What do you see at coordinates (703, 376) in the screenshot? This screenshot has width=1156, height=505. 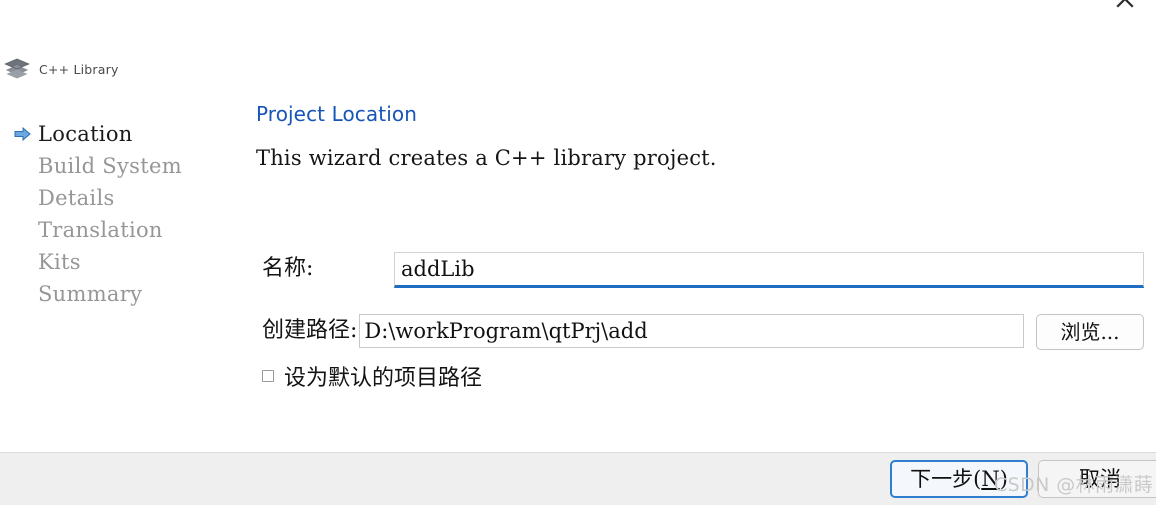 I see `default-path-row: 设为默认的项目路径` at bounding box center [703, 376].